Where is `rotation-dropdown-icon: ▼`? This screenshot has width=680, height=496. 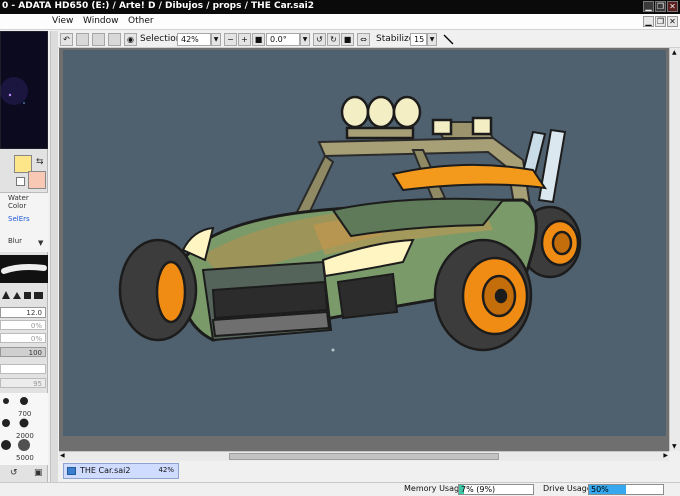
rotation-dropdown-icon: ▼ is located at coordinates (305, 39).